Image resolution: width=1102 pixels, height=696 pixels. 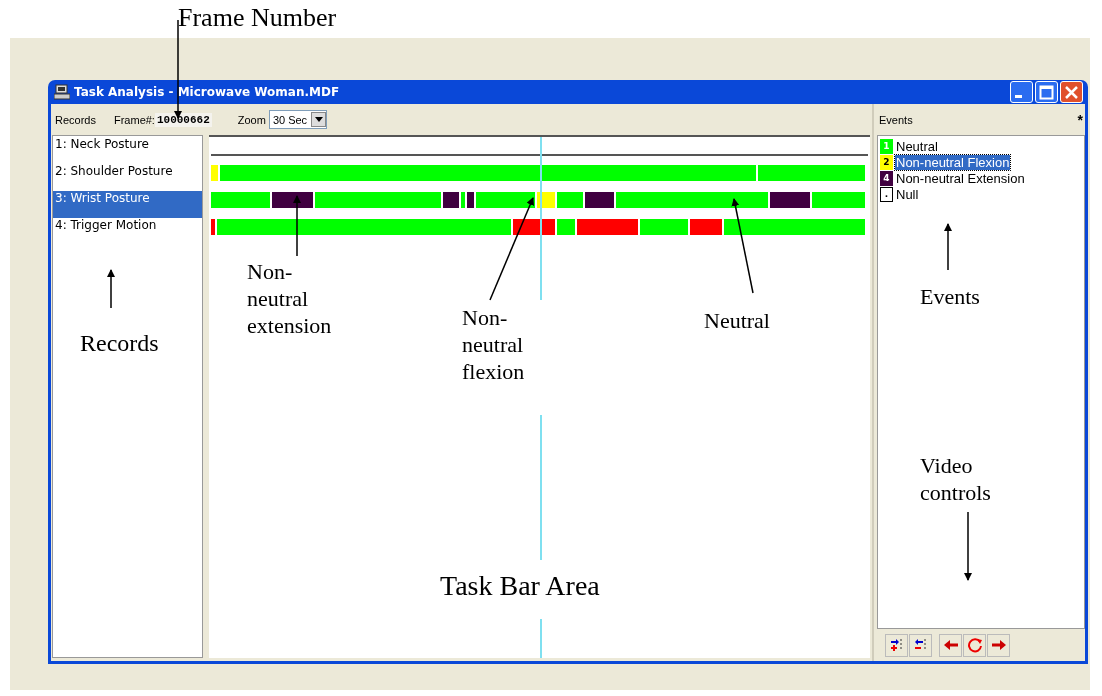 What do you see at coordinates (127, 150) in the screenshot?
I see `record-item: 1: Neck Posture` at bounding box center [127, 150].